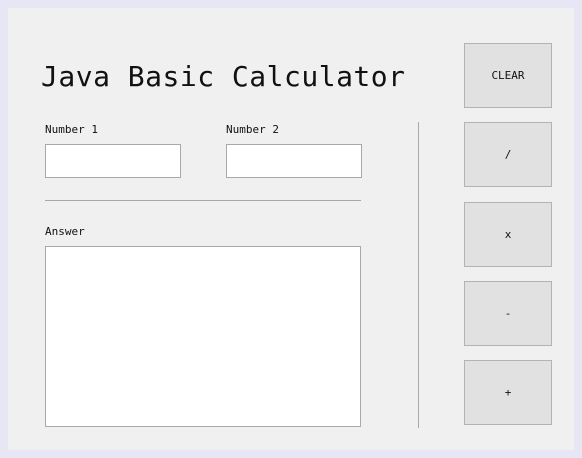  Describe the element at coordinates (508, 75) in the screenshot. I see `clear-button: CLEAR` at that location.